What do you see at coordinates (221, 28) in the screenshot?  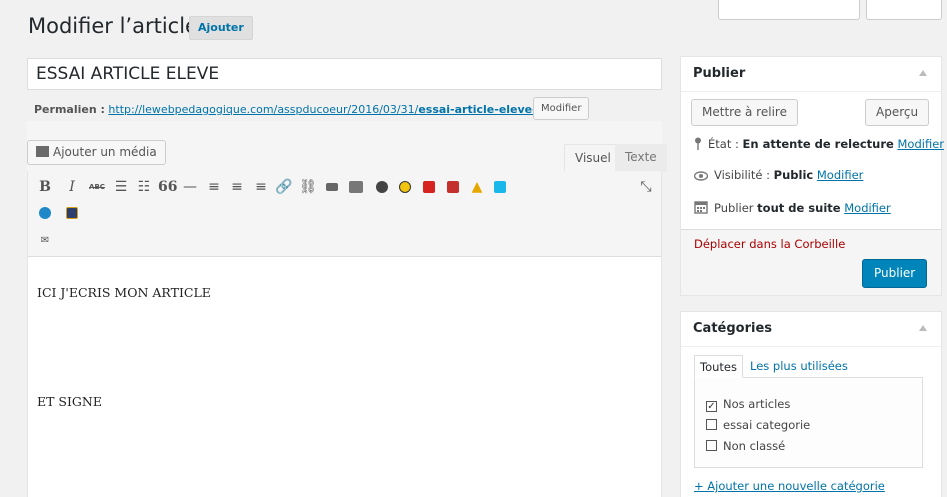 I see `add-new-button: Ajouter` at bounding box center [221, 28].